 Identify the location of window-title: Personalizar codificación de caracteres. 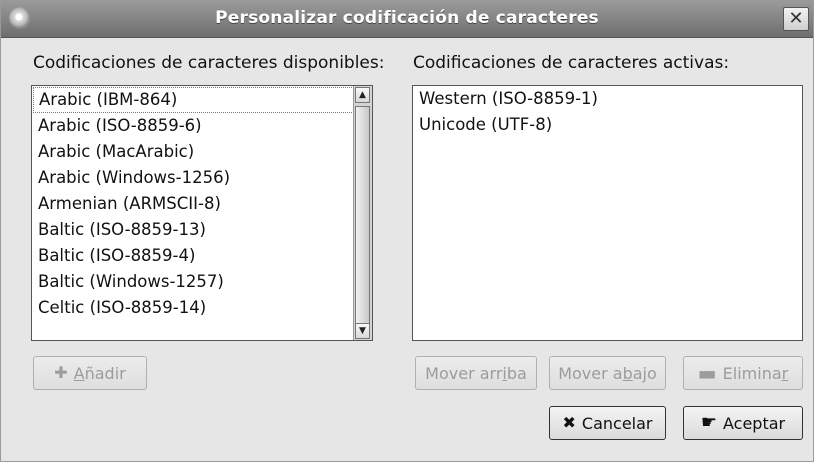
(407, 18).